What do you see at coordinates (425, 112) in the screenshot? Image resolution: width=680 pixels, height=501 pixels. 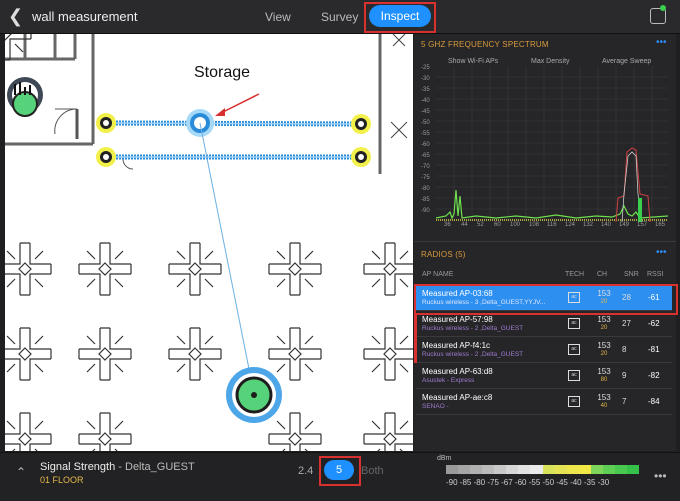 I see `y-tick: -45` at bounding box center [425, 112].